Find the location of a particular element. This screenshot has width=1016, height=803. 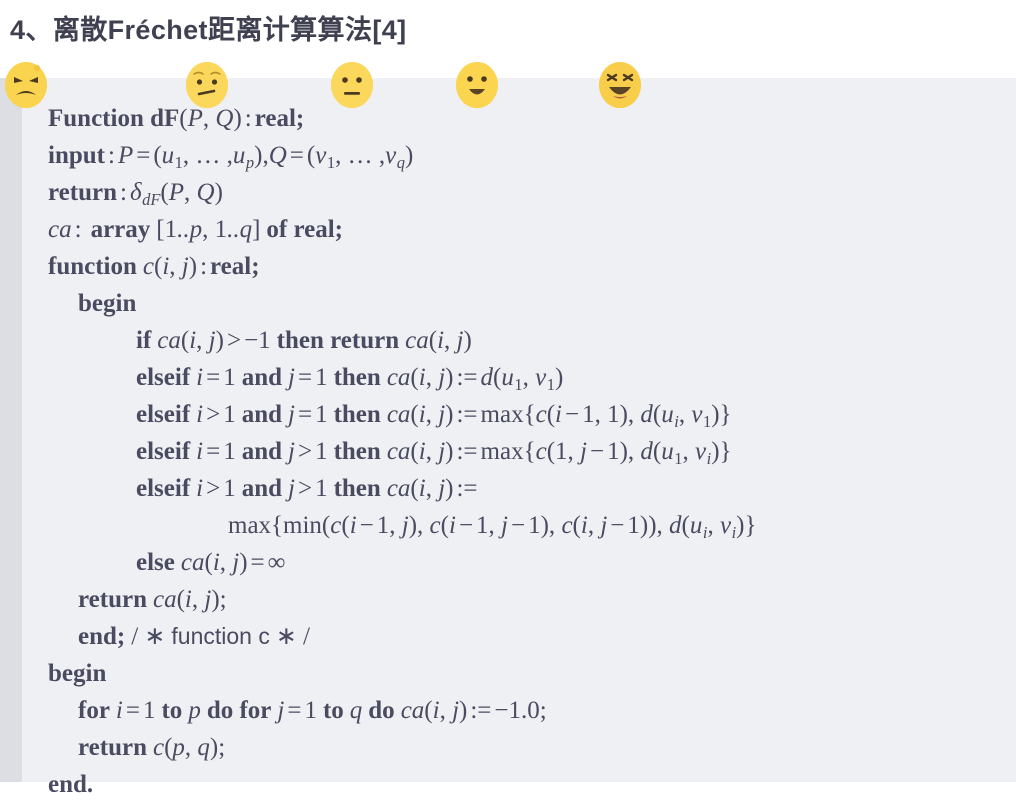

code-line: else ca(i, j) = ∞ is located at coordinates (211, 562).